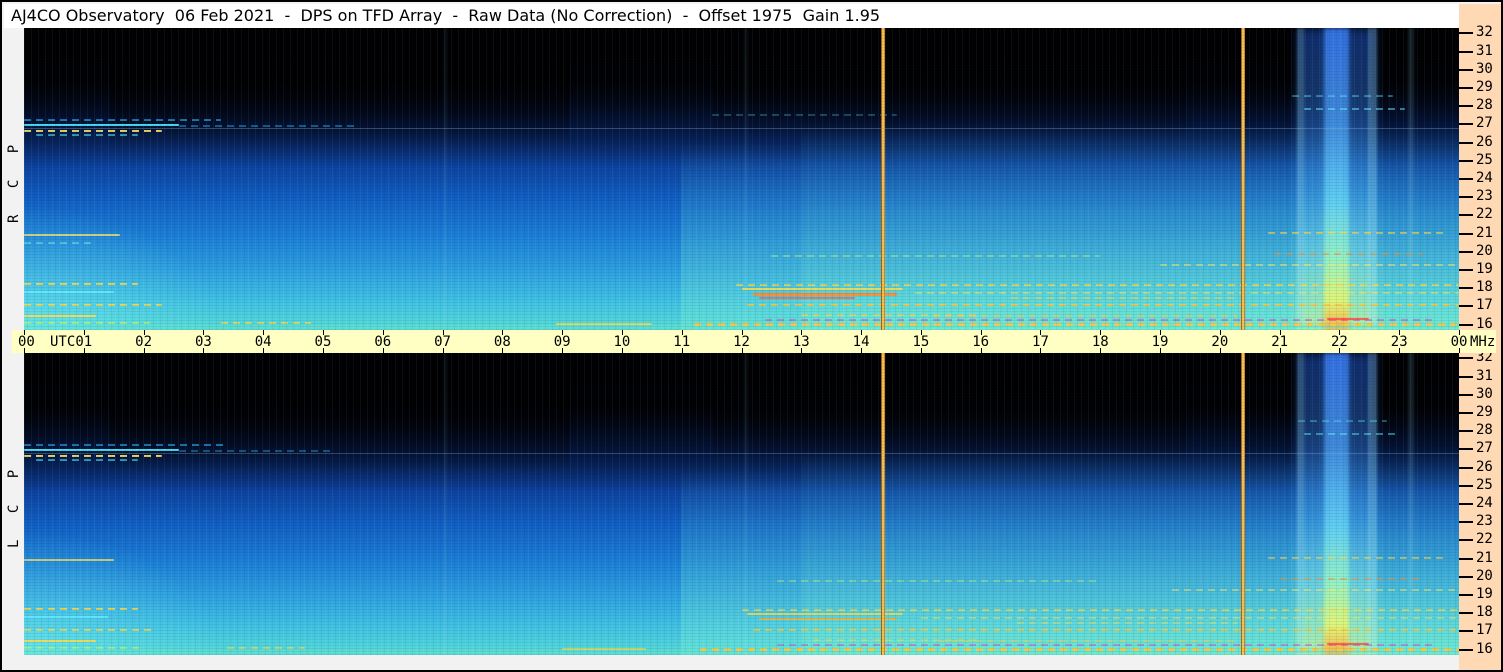 This screenshot has width=1503, height=672. What do you see at coordinates (1483, 342) in the screenshot?
I see `mhz-unit-label: MHz` at bounding box center [1483, 342].